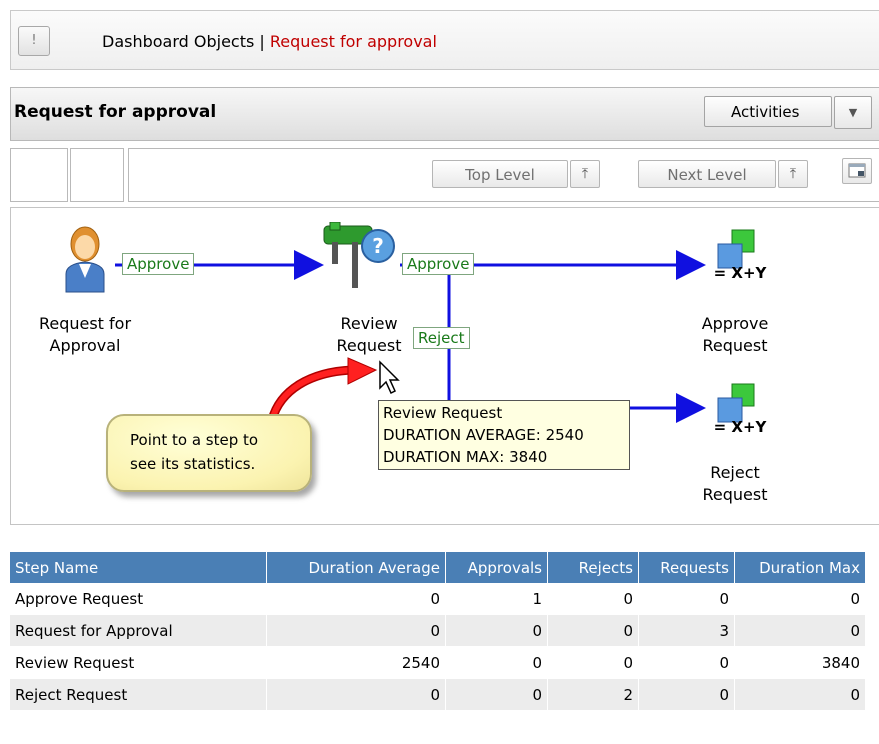 The width and height of the screenshot is (879, 744). I want to click on node-reject-request: Reject Request, so click(735, 484).